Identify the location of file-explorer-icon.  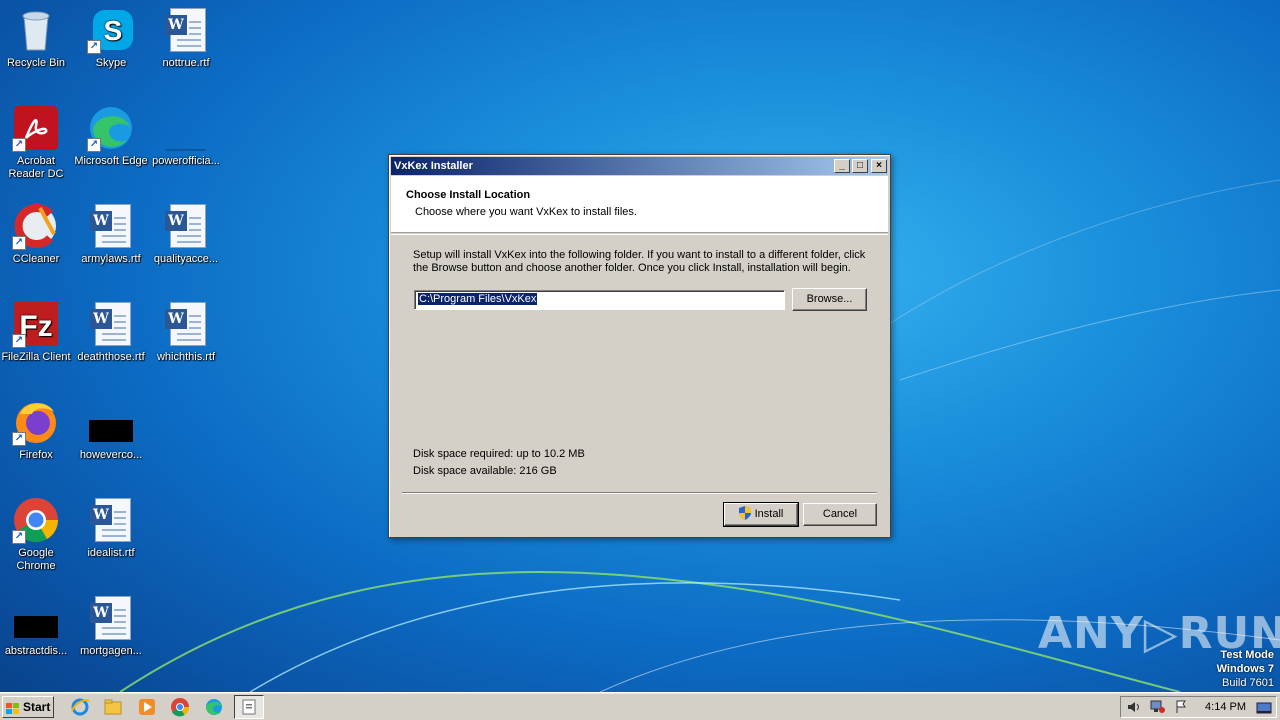
(113, 707).